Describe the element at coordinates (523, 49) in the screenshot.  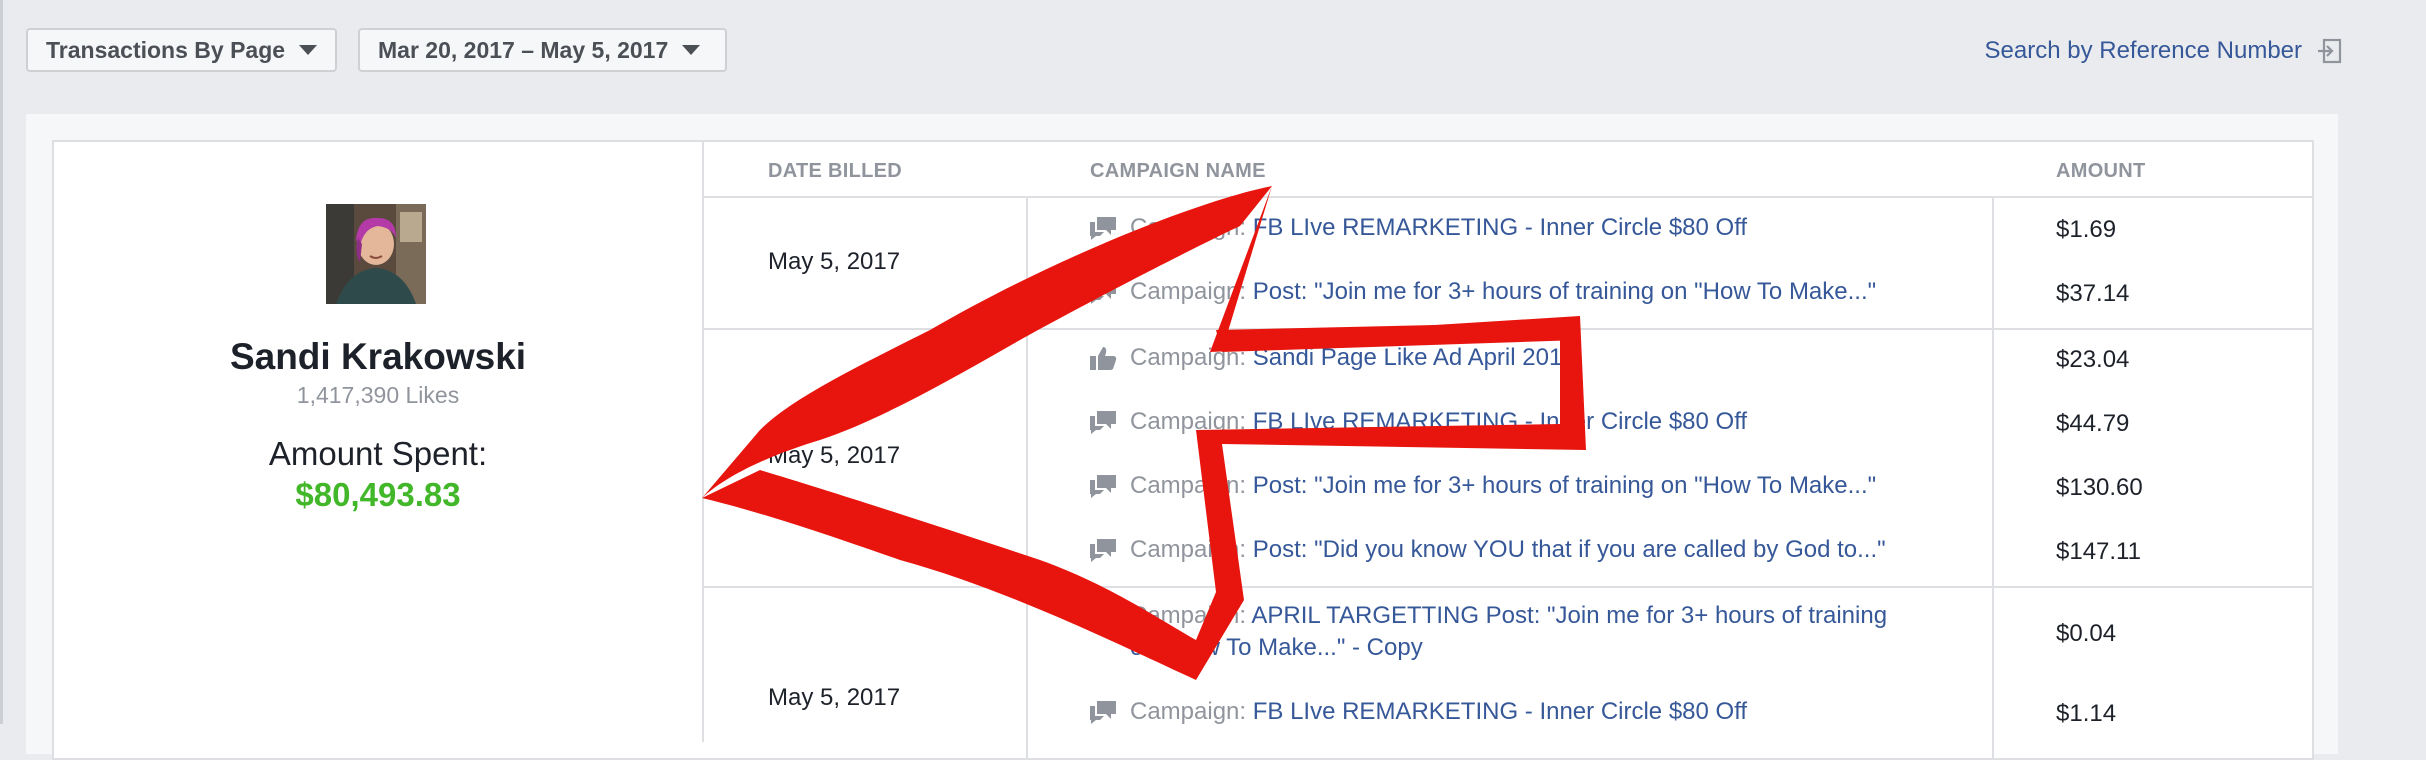
I see `date-range-label: Mar 20, 2017 – May 5, 2017` at that location.